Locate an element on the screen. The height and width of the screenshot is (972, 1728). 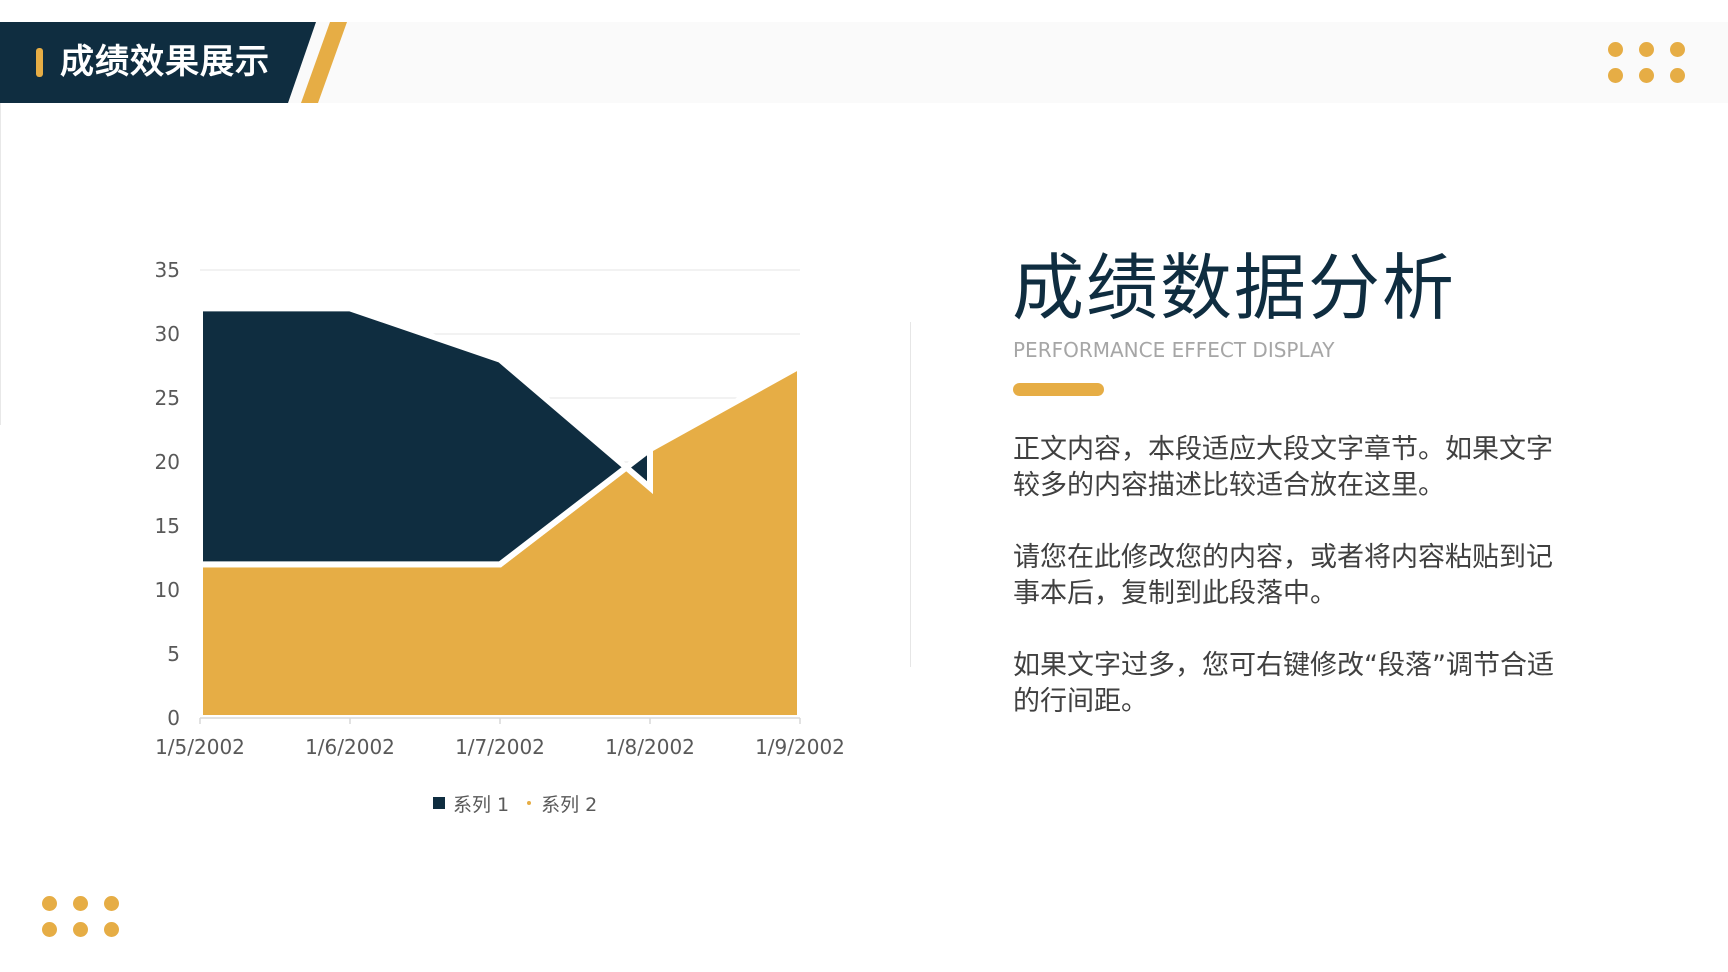
body-paragraph-3: 如果文字过多，您可右键修改“段落”调节合适的行间距。 is located at coordinates (1283, 683).